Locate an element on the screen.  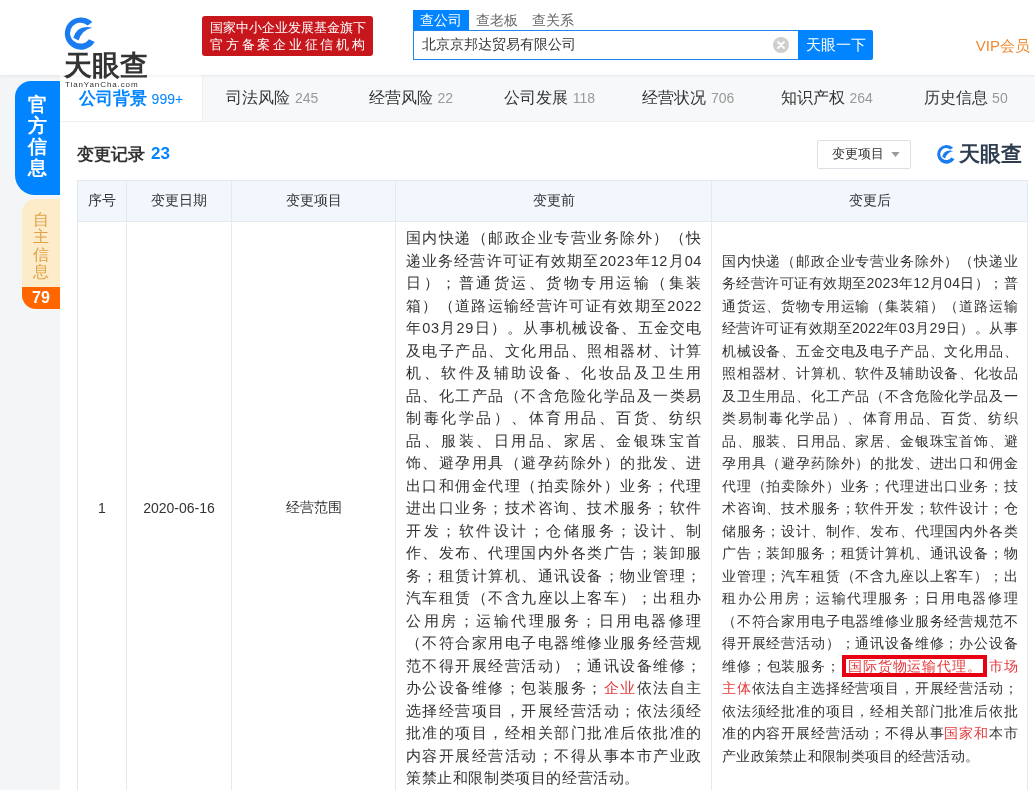
nav-tab: 历史信息 50 is located at coordinates (965, 98).